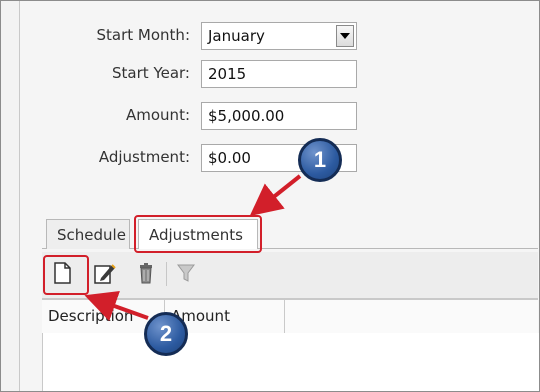 The height and width of the screenshot is (392, 540). Describe the element at coordinates (320, 160) in the screenshot. I see `callout-badge-1: 1` at that location.